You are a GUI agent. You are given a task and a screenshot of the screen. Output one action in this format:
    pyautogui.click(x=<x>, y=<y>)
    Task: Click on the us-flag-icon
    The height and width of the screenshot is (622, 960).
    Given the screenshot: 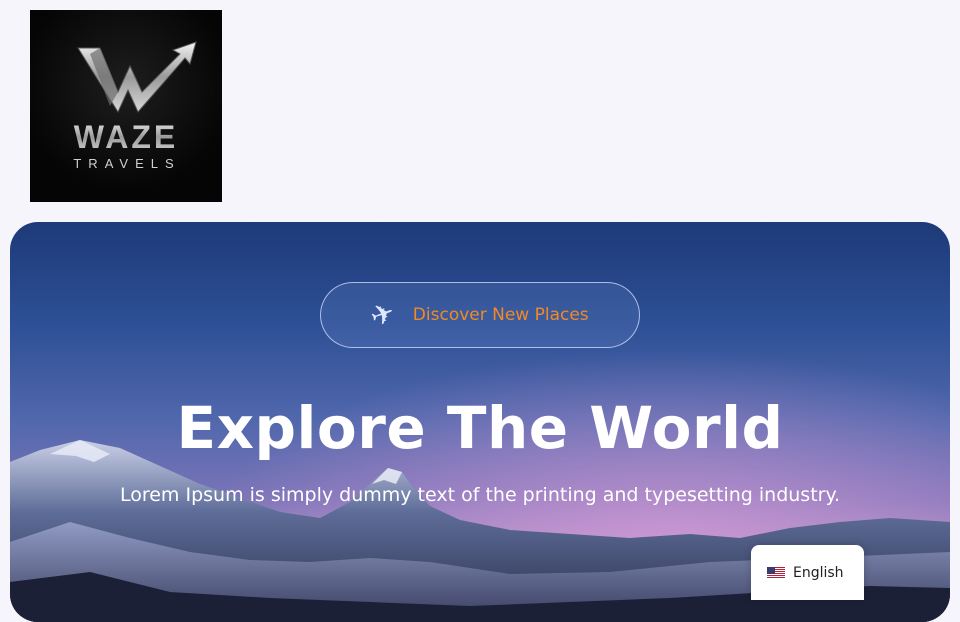 What is the action you would take?
    pyautogui.click(x=776, y=572)
    